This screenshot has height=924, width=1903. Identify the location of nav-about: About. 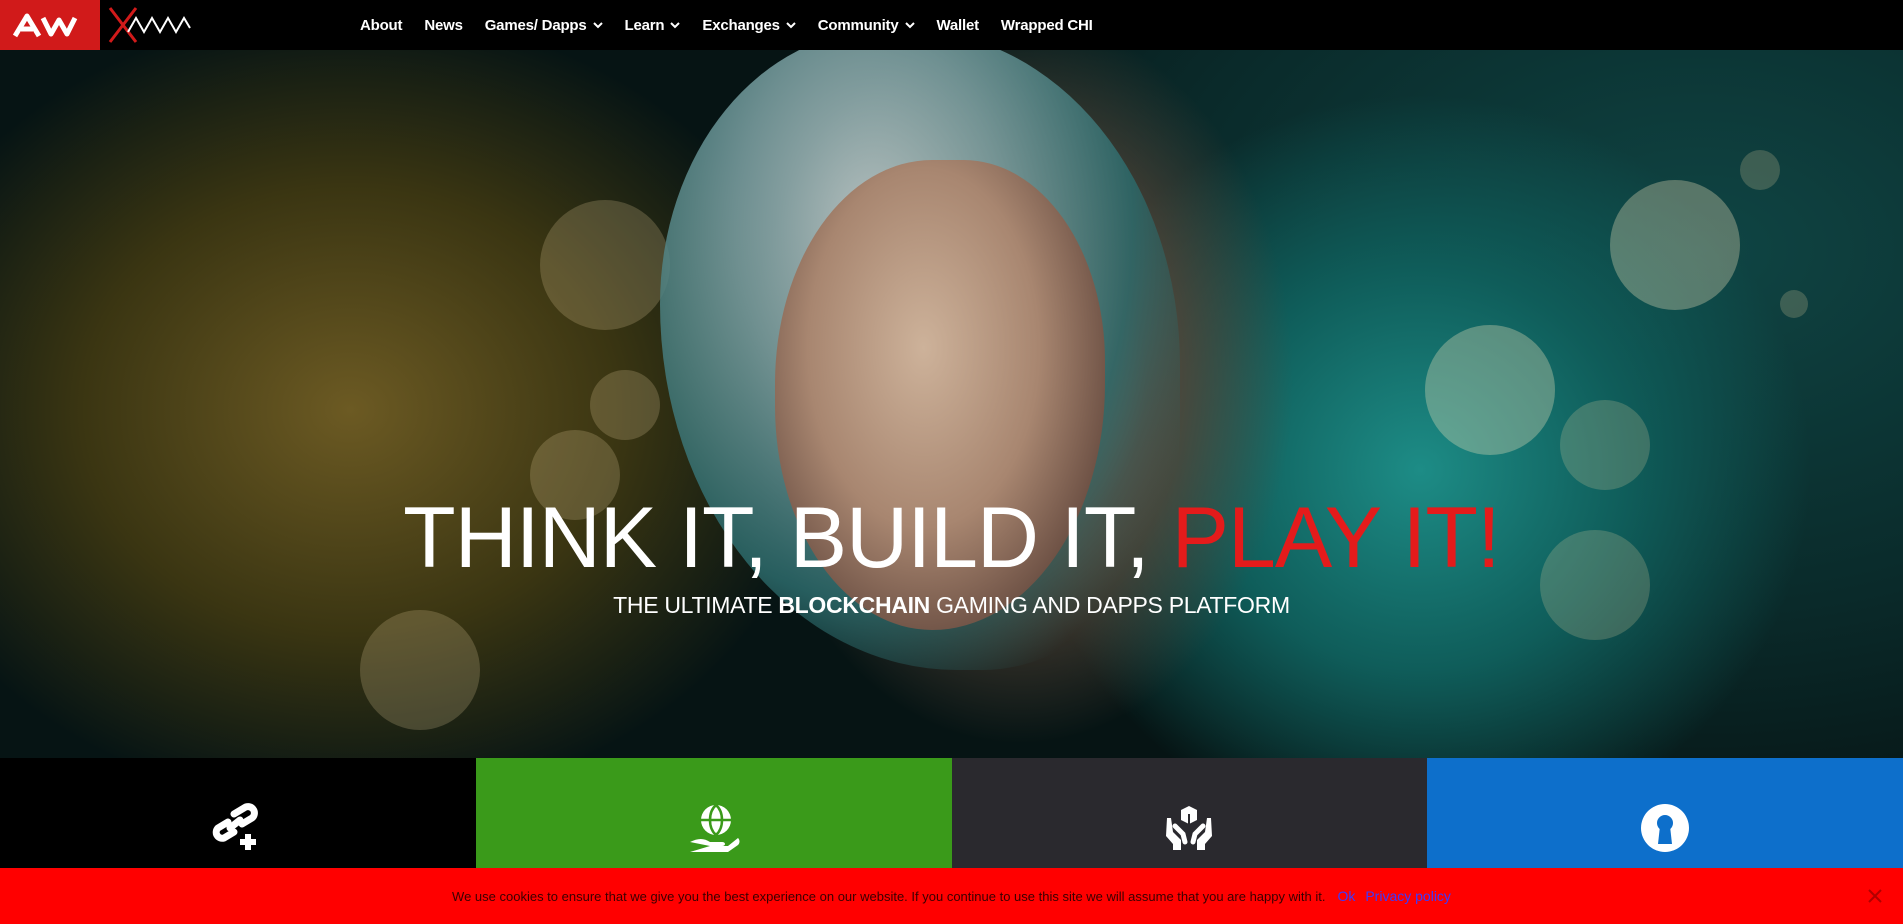
(386, 25).